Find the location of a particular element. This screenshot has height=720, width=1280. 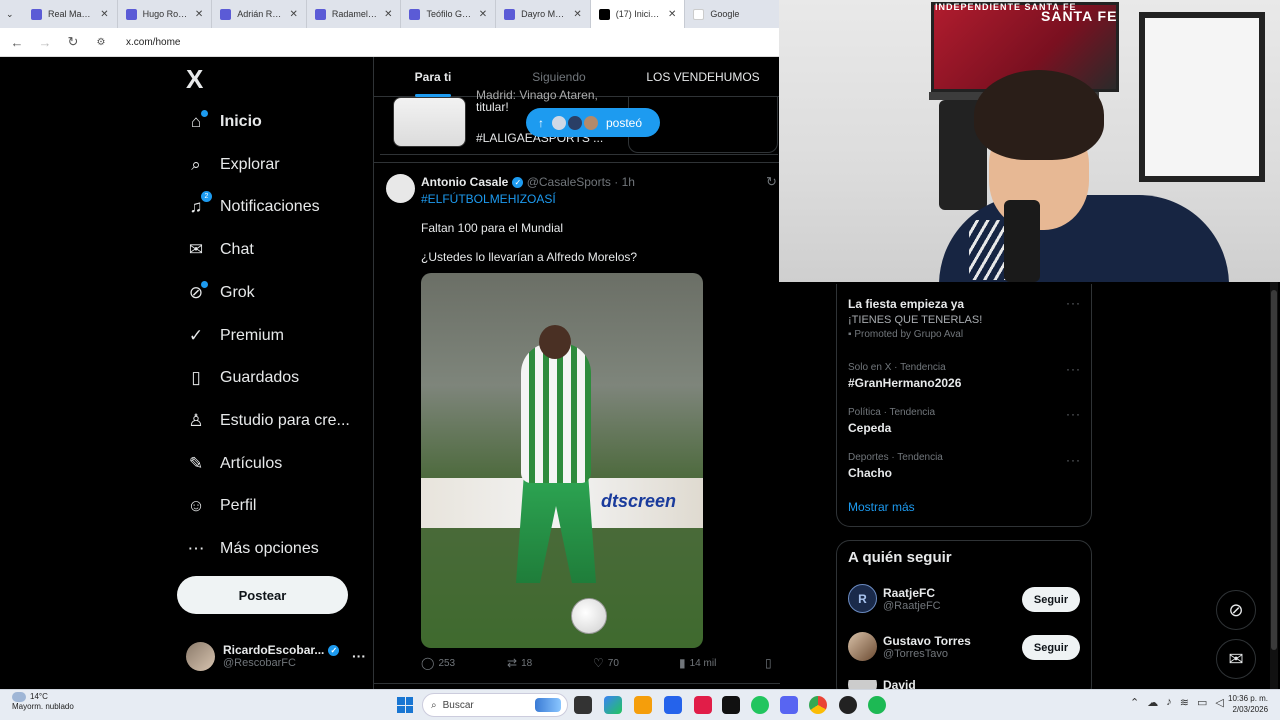

start-button is located at coordinates (405, 705).